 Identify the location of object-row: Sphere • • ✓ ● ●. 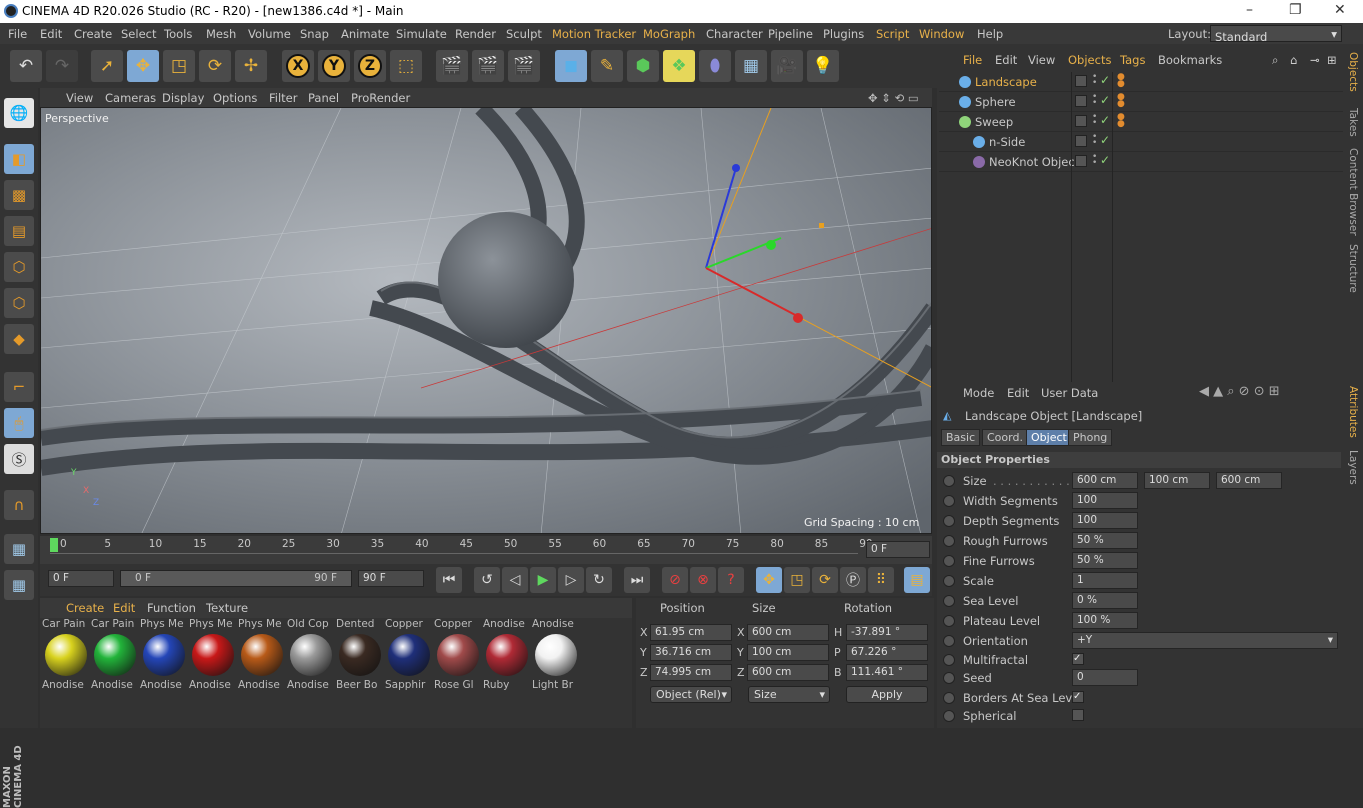
(1141, 102).